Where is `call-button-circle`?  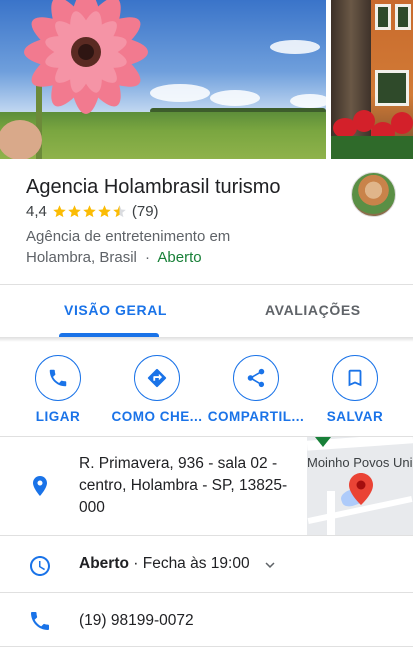 call-button-circle is located at coordinates (58, 378).